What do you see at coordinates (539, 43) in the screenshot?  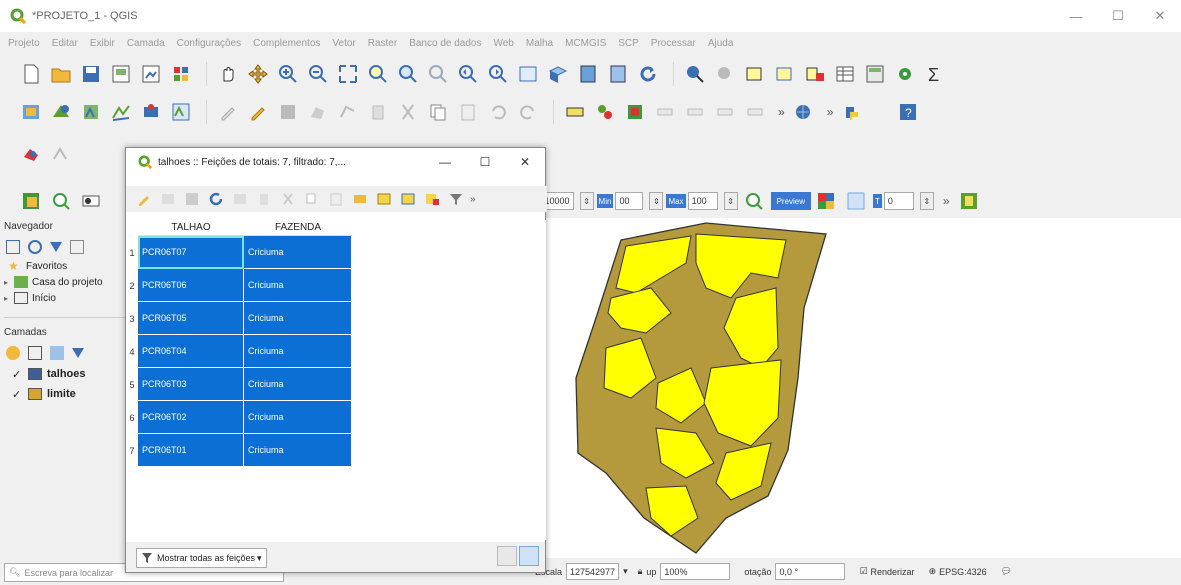 I see `menu-malha: Malha` at bounding box center [539, 43].